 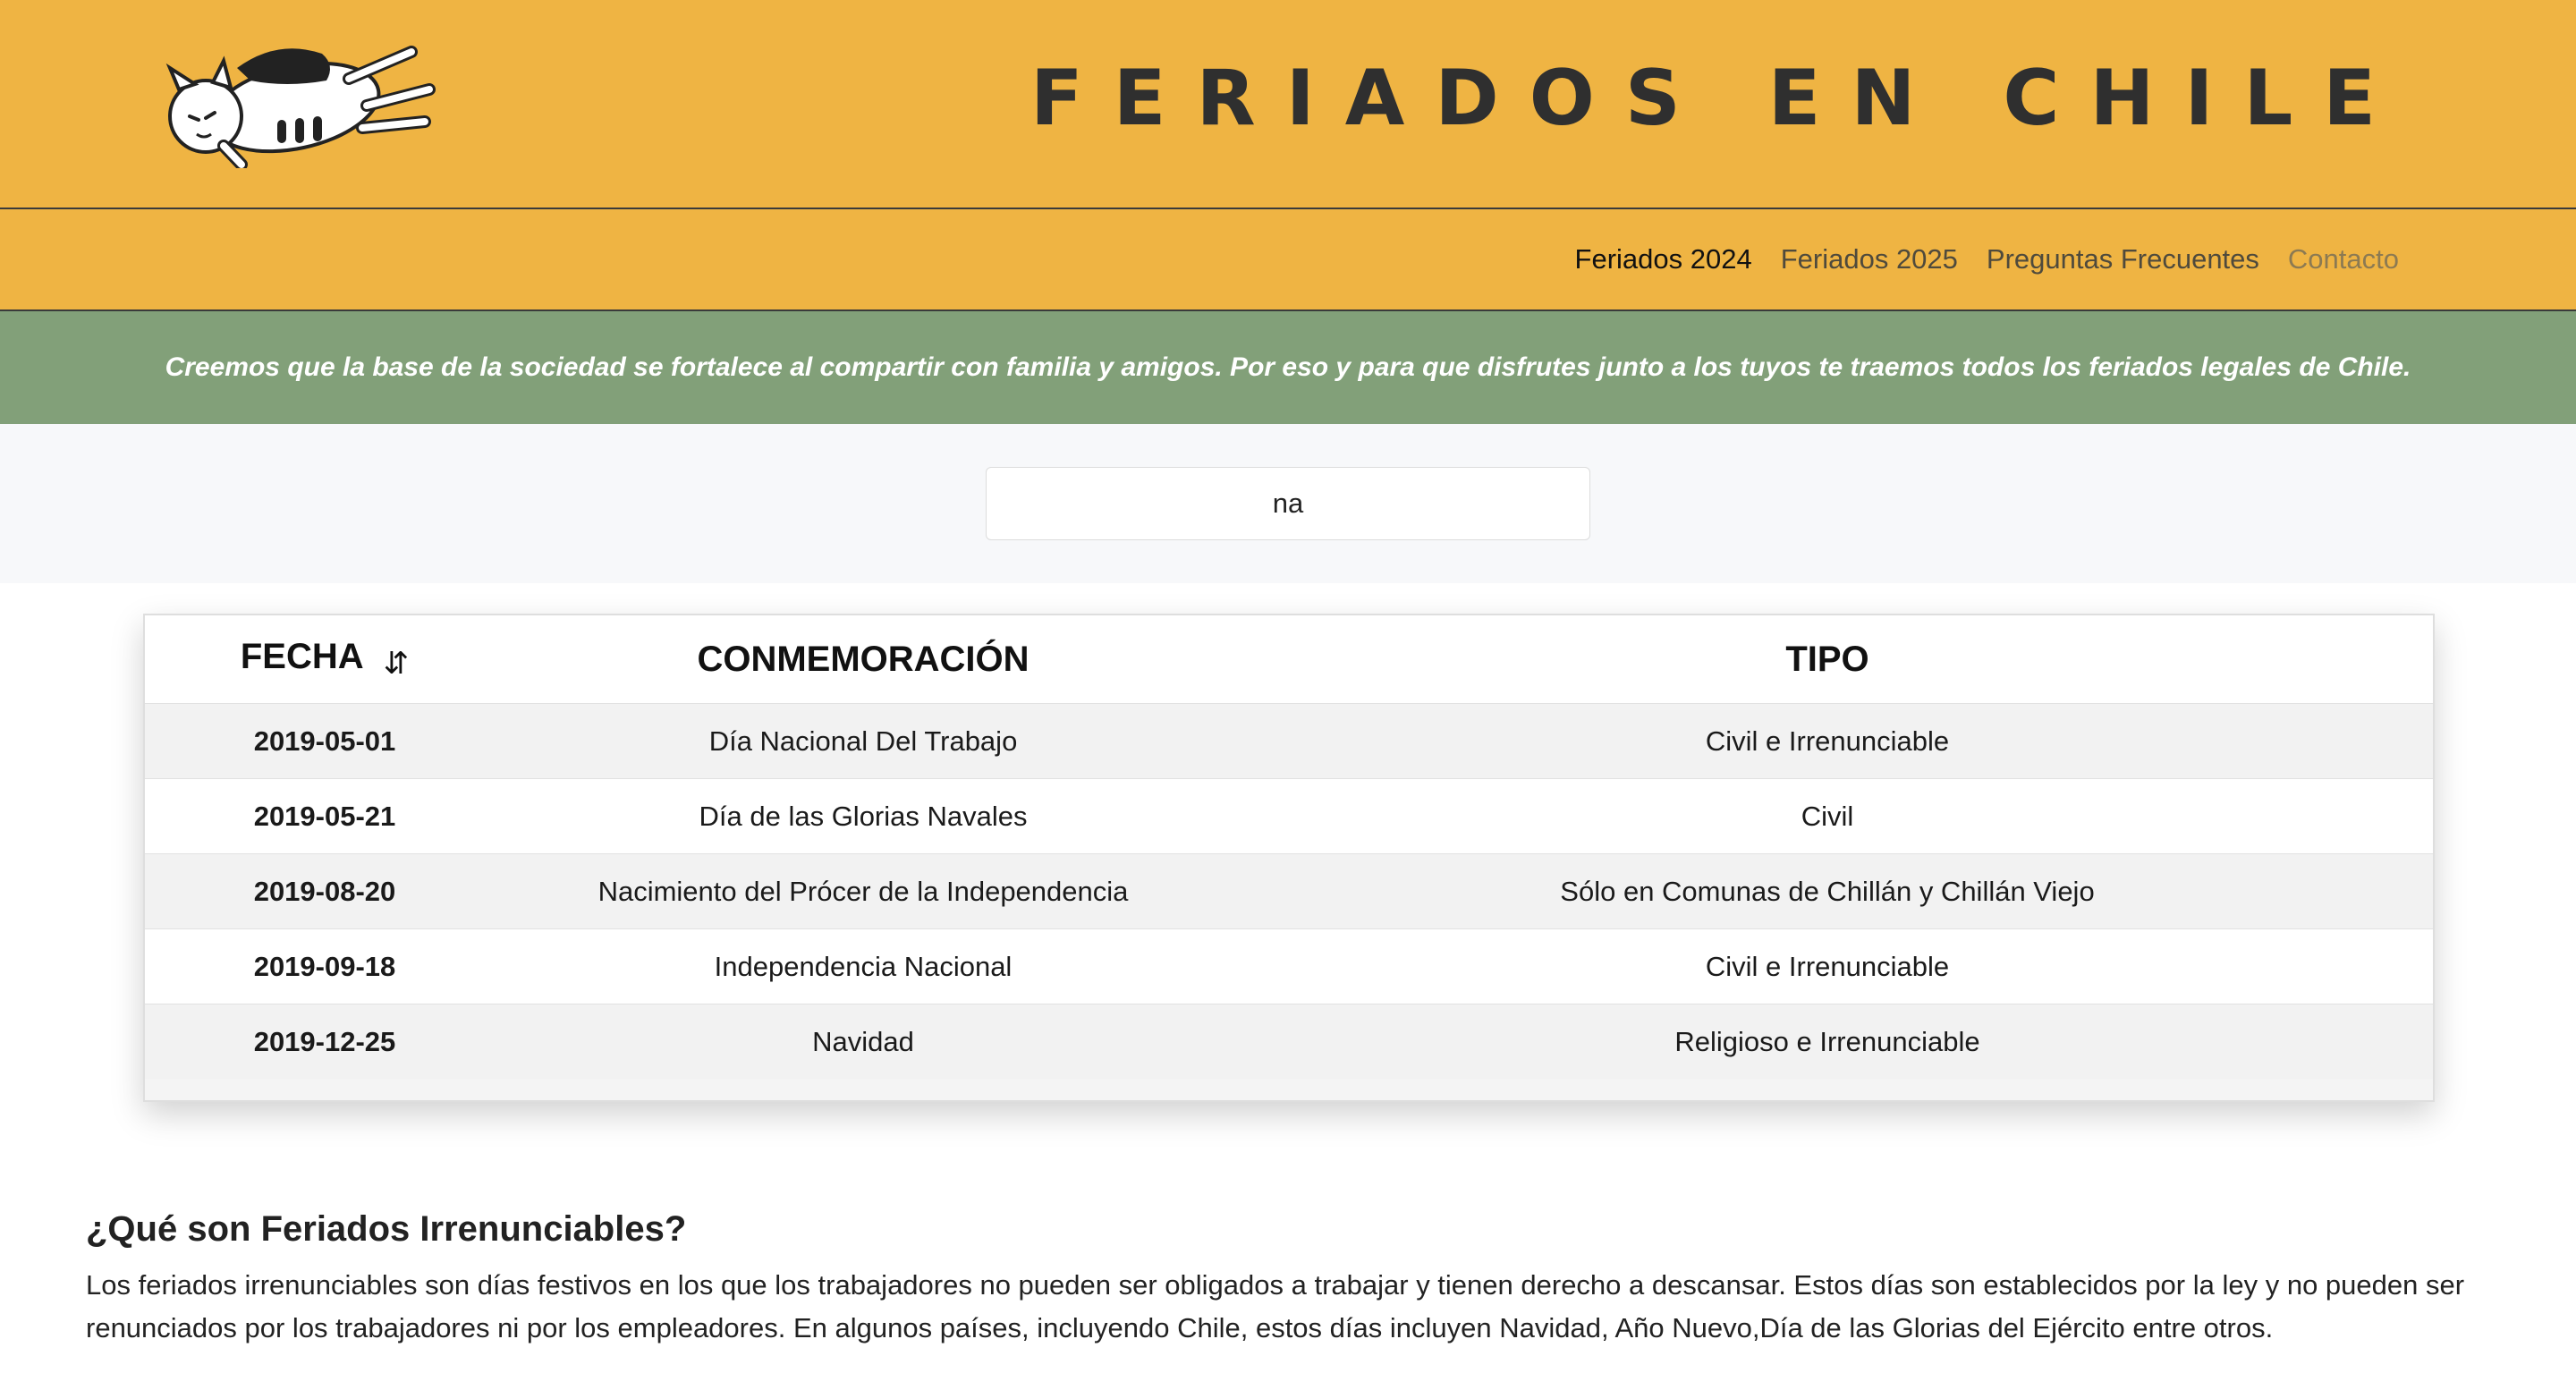 What do you see at coordinates (863, 741) in the screenshot?
I see `cell-conmemoracion: Día Nacional Del Trabajo` at bounding box center [863, 741].